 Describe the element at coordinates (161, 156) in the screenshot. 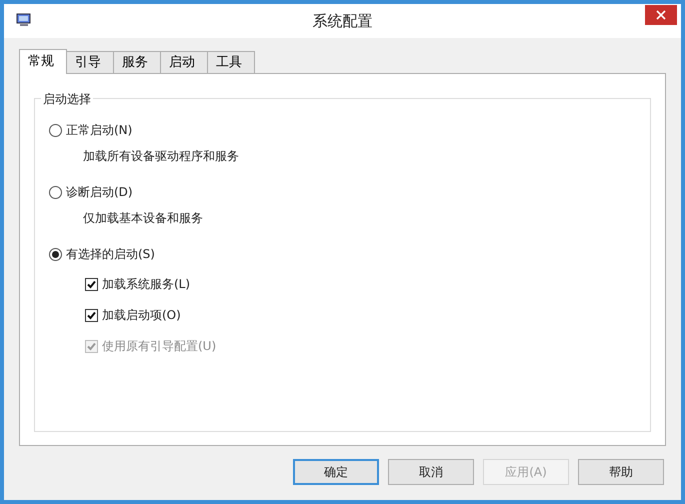

I see `option-description: 加载所有设备驱动程序和服务` at that location.